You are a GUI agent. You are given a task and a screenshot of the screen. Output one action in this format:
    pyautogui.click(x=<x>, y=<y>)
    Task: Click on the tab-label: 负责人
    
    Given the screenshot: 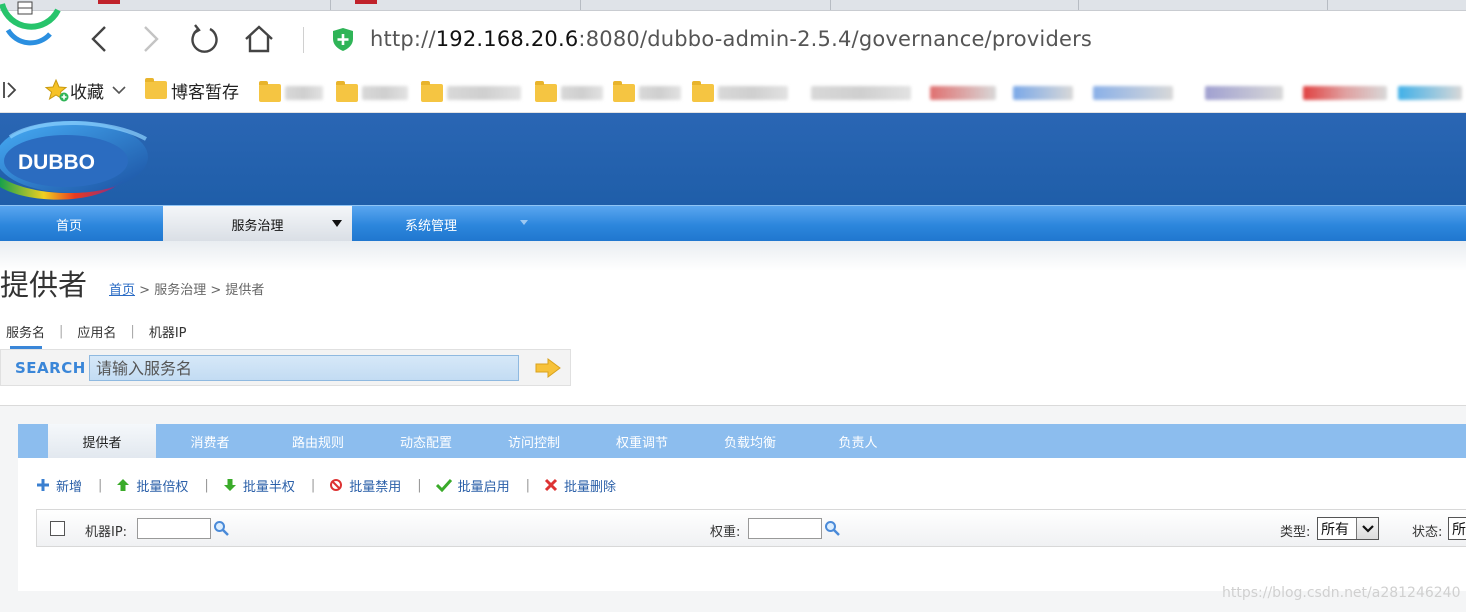 What is the action you would take?
    pyautogui.click(x=858, y=443)
    